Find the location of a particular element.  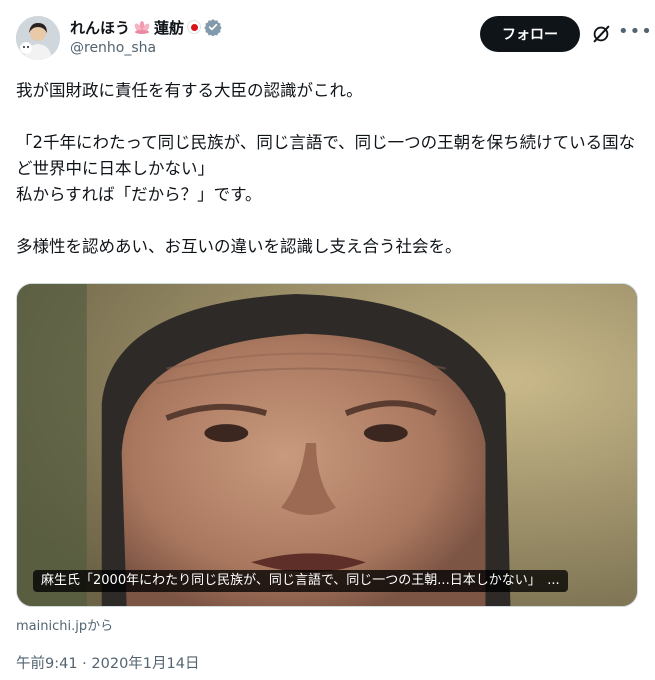

tweet-line: 多様性を認めあい、お互いの違いを認識し支え合う社会を。 is located at coordinates (239, 246).